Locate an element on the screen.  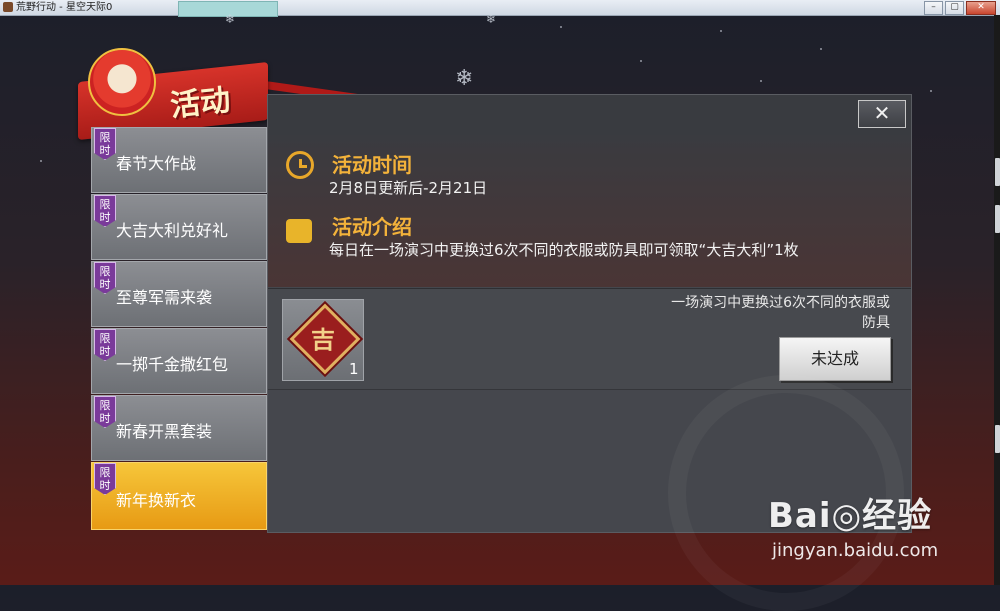
time-title: 活动时间 is located at coordinates (372, 165).